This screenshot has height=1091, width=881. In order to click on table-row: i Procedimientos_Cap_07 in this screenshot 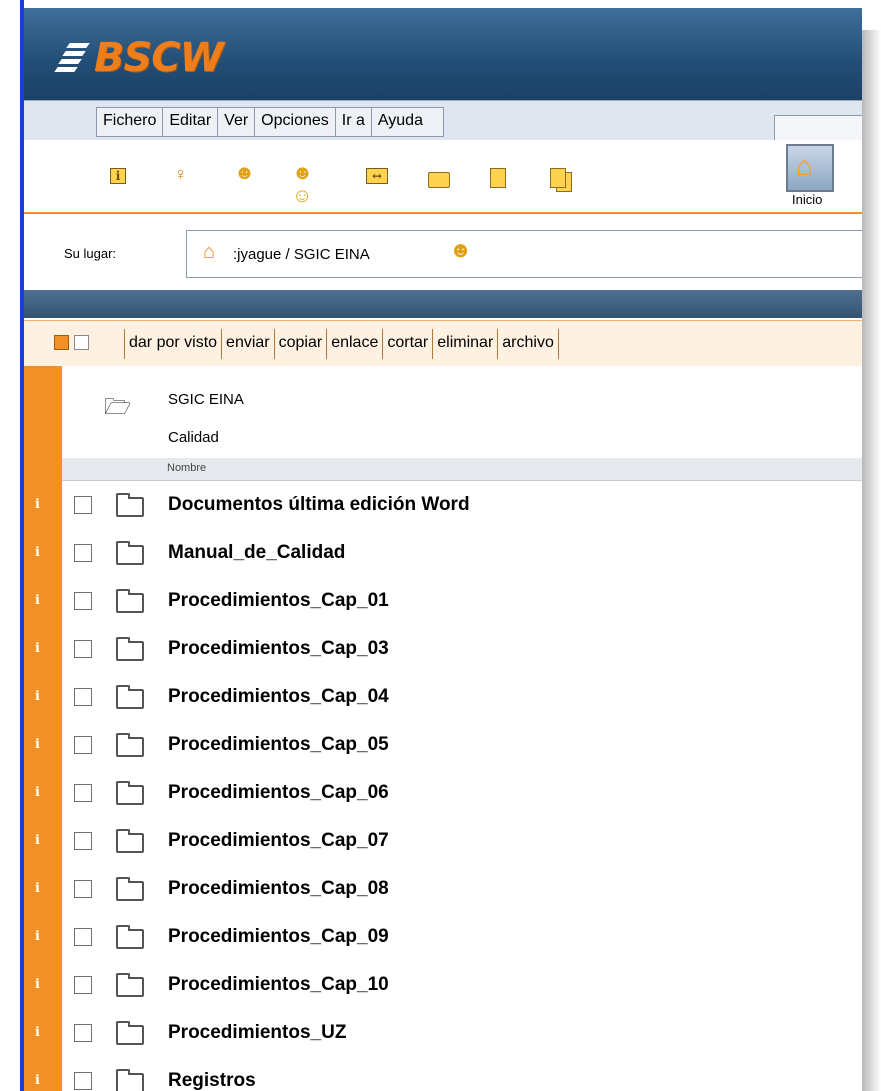, I will do `click(443, 841)`.